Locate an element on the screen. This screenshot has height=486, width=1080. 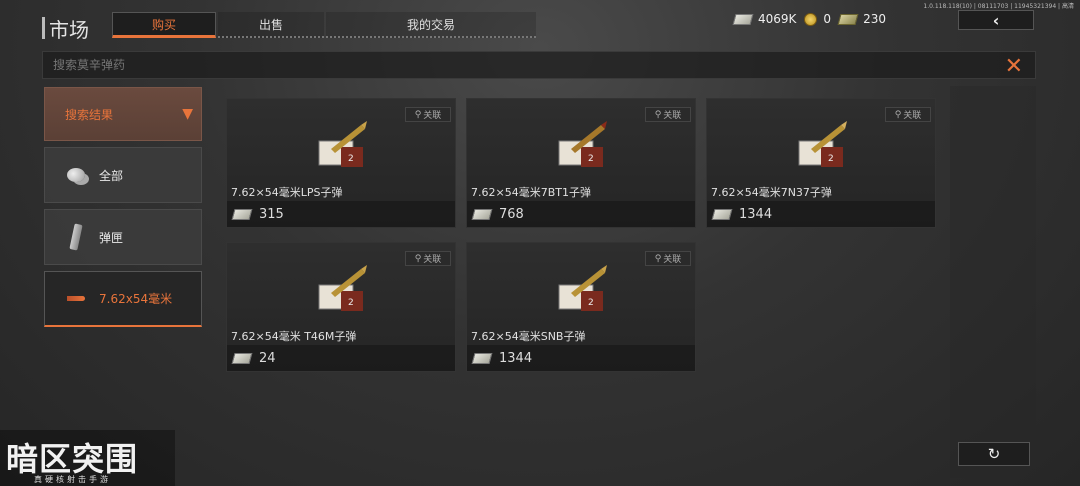
item-price: 768 is located at coordinates (511, 214).